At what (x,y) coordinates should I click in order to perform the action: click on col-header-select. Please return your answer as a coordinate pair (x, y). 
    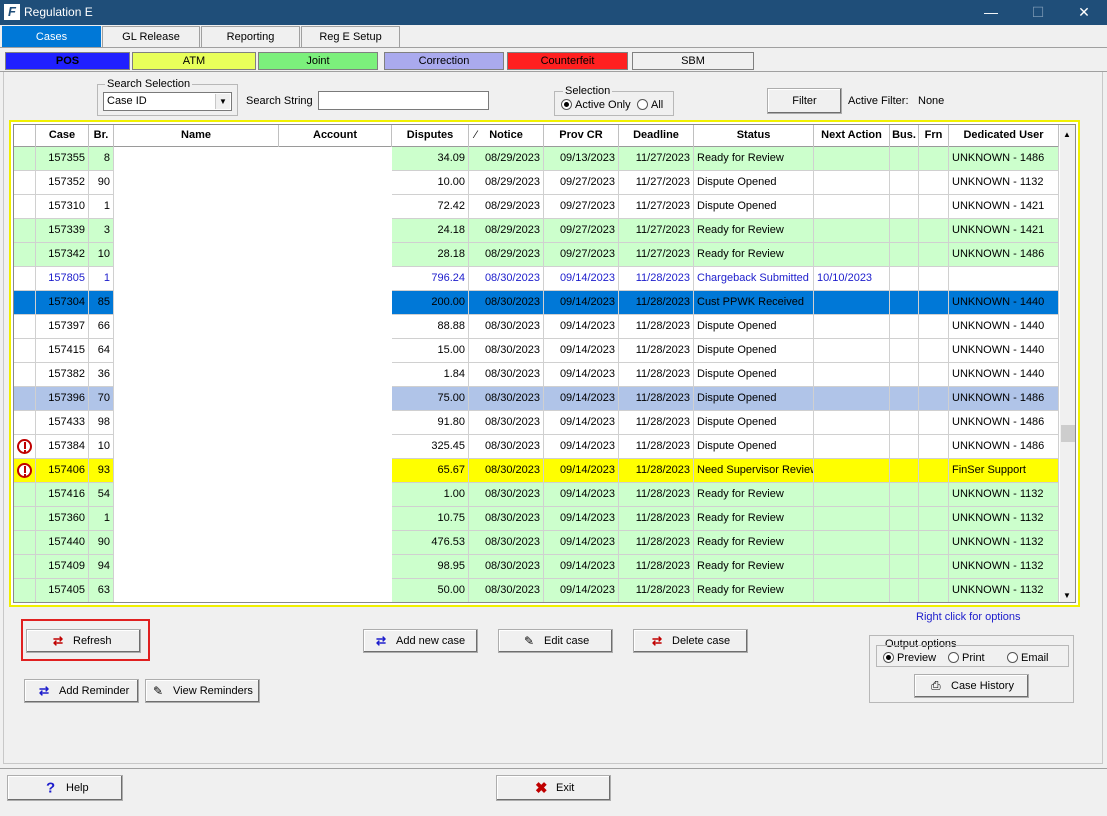
    Looking at the image, I should click on (25, 136).